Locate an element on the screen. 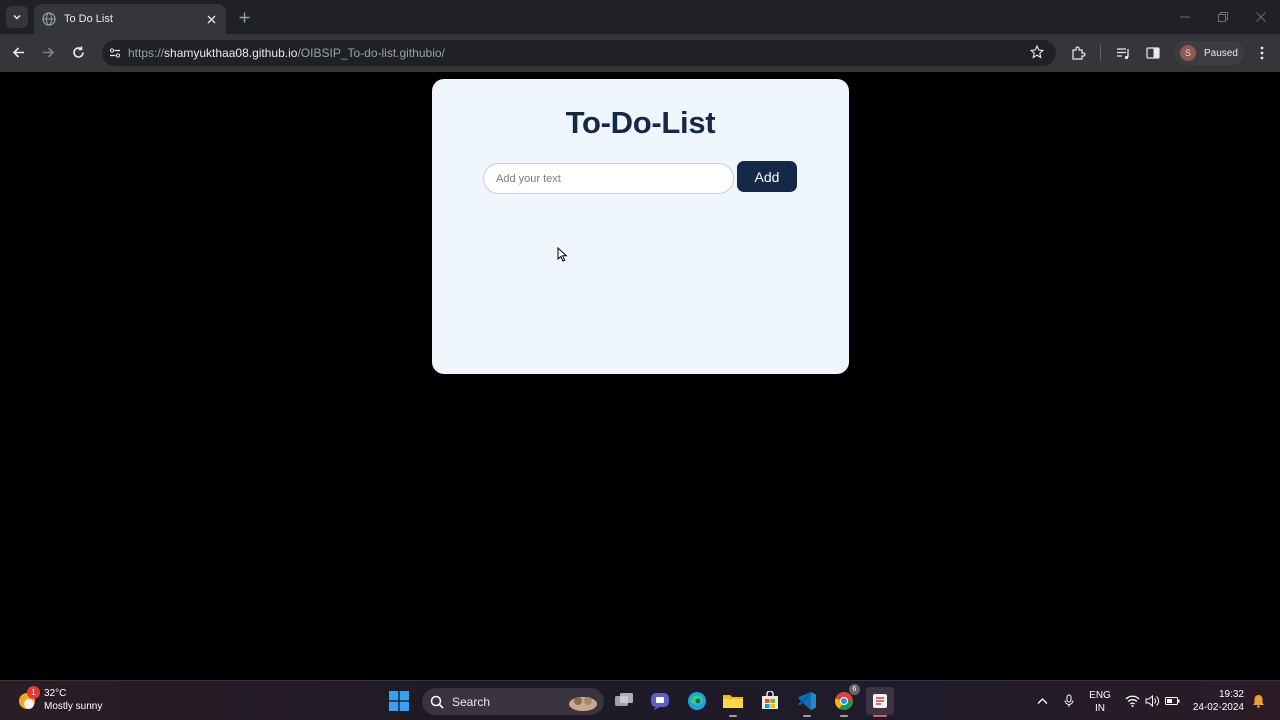 This screenshot has height=720, width=1280. minimize-icon is located at coordinates (1185, 17).